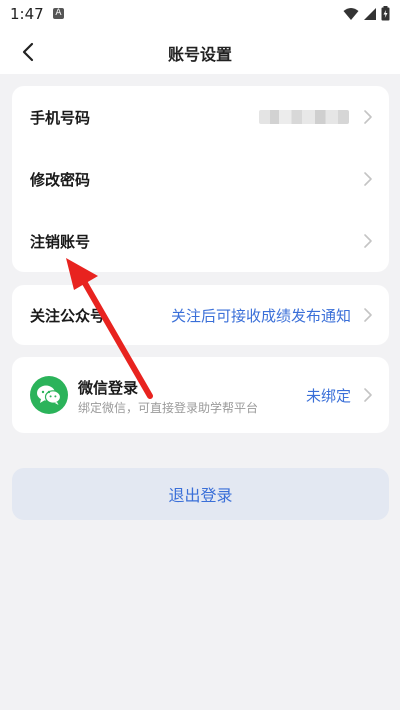 The height and width of the screenshot is (710, 400). What do you see at coordinates (351, 13) in the screenshot?
I see `wifi-icon` at bounding box center [351, 13].